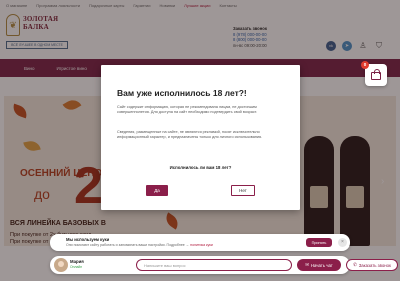 Image resolution: width=400 pixels, height=281 pixels. Describe the element at coordinates (157, 190) in the screenshot. I see `yes-button: Да` at that location.